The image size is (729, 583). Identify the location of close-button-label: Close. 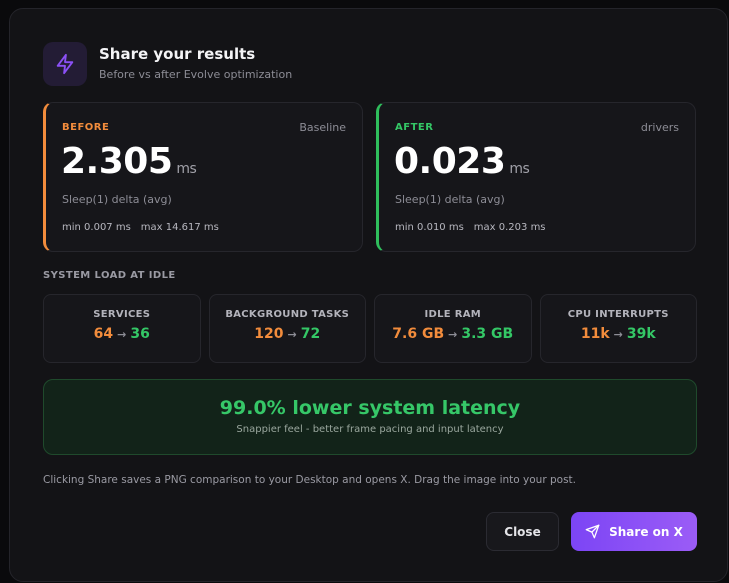
(522, 531).